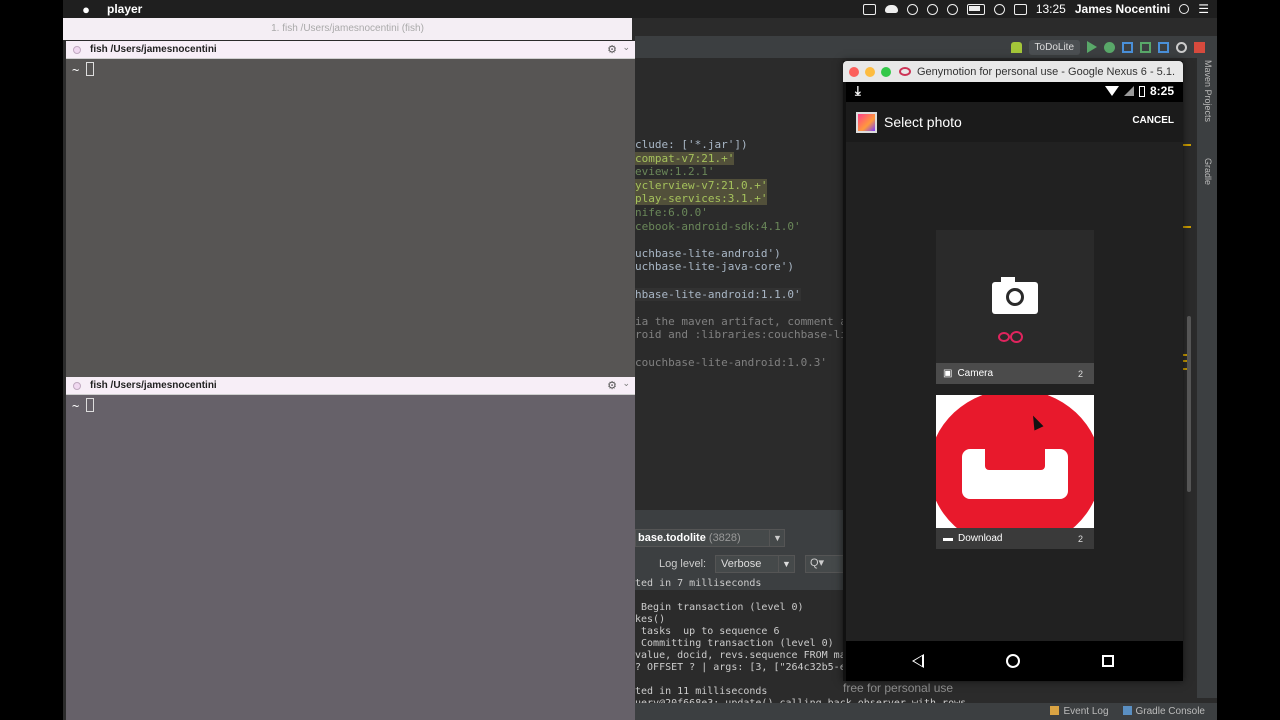 The image size is (1280, 720). What do you see at coordinates (1051, 9) in the screenshot?
I see `menu-clock: 13:25` at bounding box center [1051, 9].